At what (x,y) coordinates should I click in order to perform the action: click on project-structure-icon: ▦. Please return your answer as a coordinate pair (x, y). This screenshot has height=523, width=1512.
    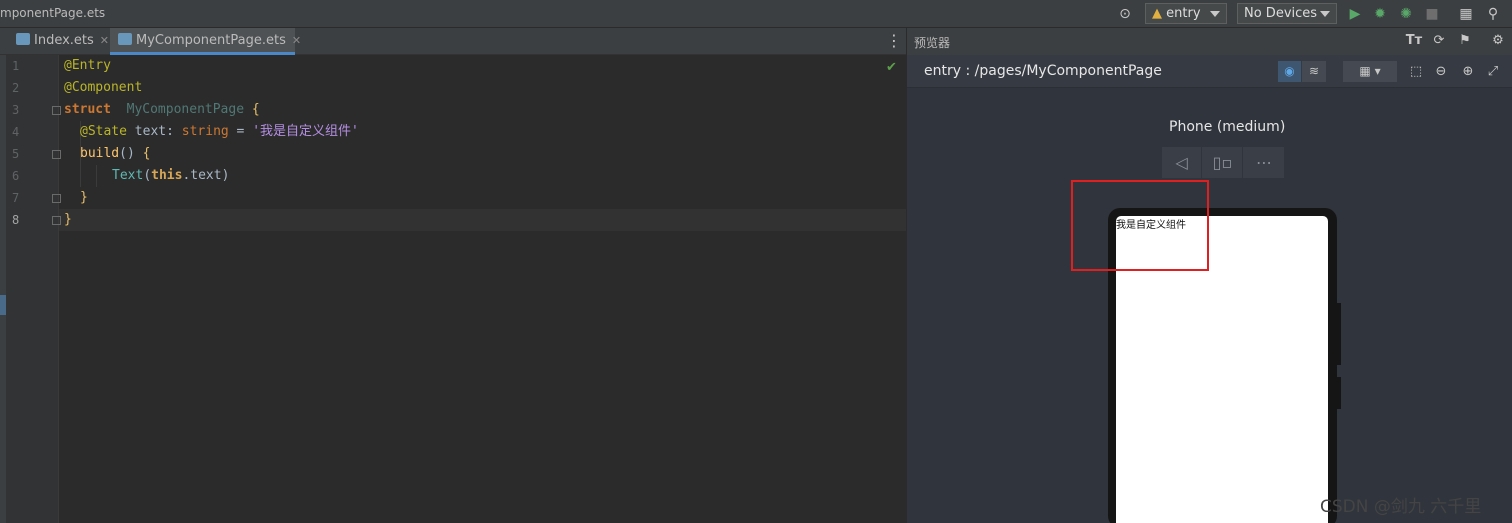
    Looking at the image, I should click on (1466, 14).